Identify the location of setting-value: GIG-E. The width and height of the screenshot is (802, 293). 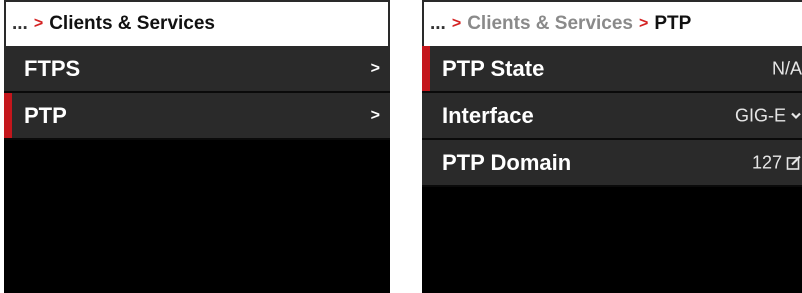
(768, 115).